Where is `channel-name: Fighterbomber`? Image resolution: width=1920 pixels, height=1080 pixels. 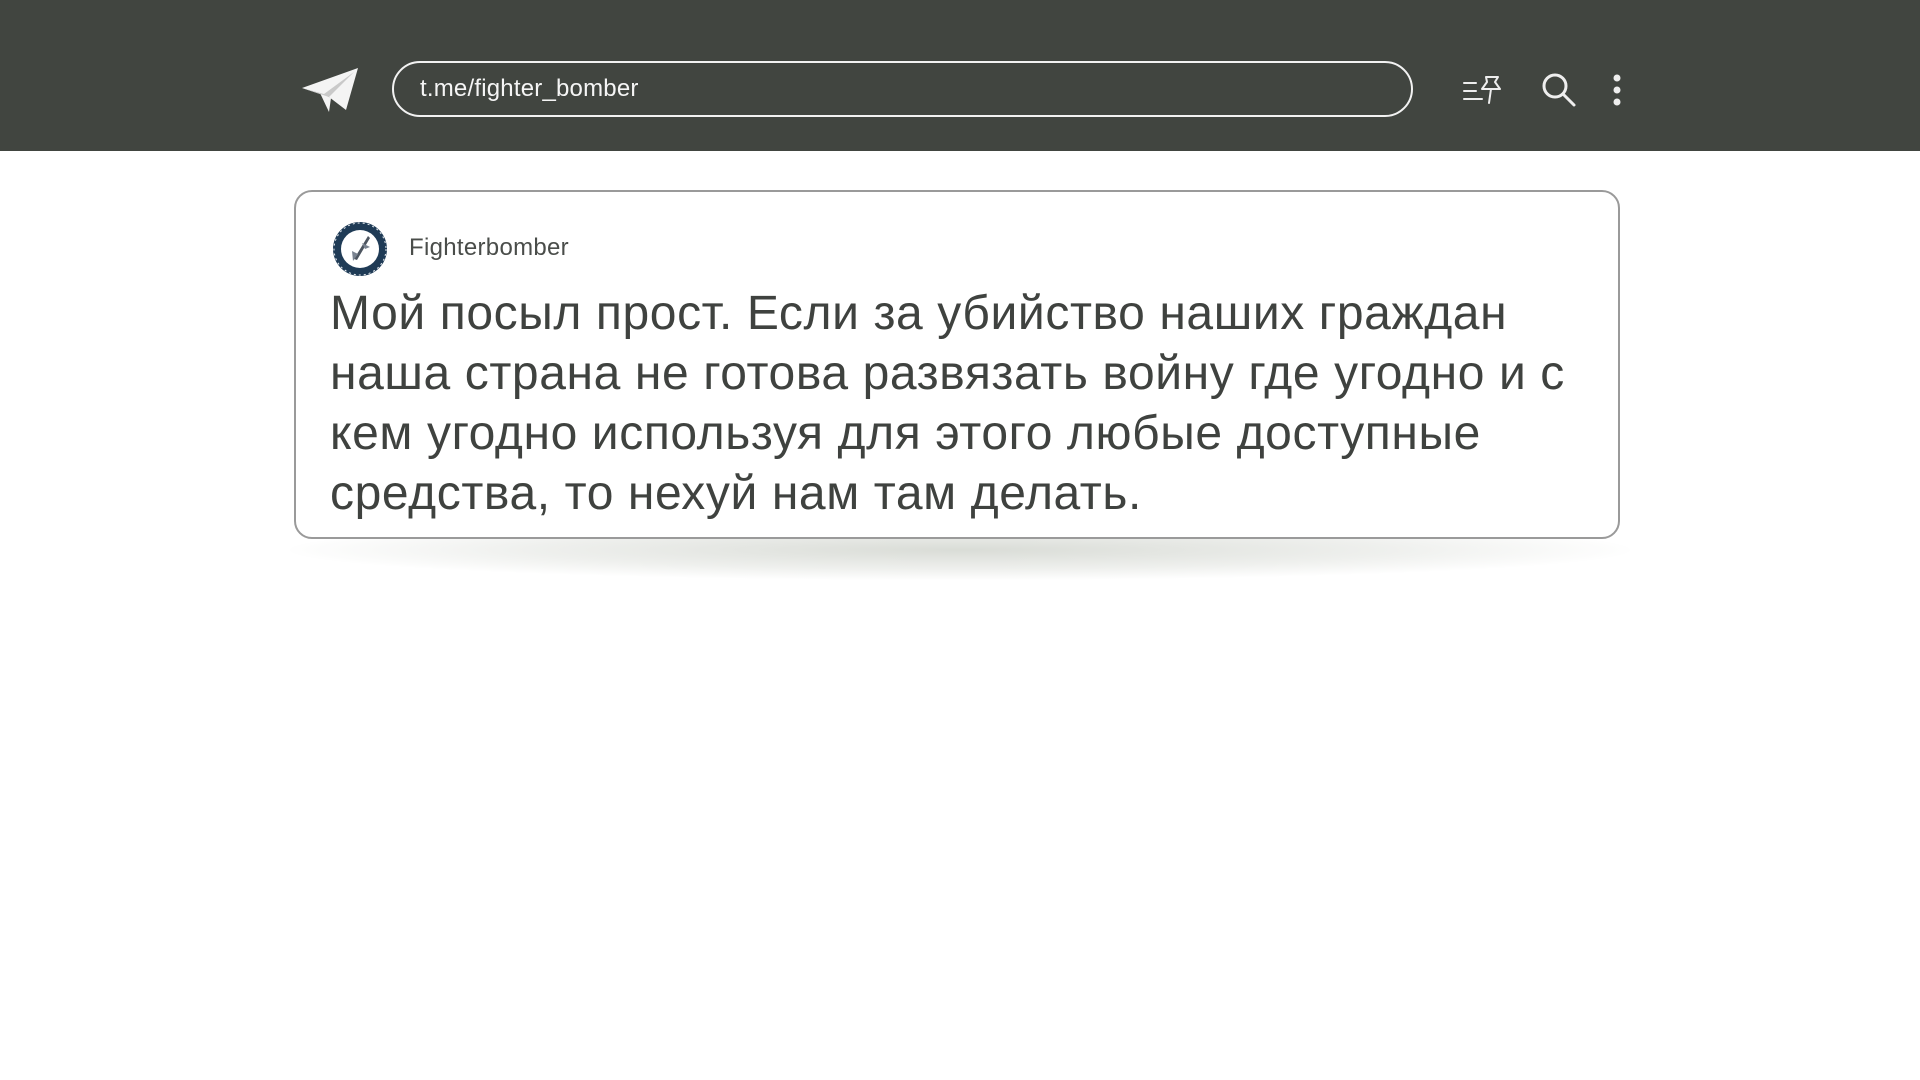 channel-name: Fighterbomber is located at coordinates (489, 248).